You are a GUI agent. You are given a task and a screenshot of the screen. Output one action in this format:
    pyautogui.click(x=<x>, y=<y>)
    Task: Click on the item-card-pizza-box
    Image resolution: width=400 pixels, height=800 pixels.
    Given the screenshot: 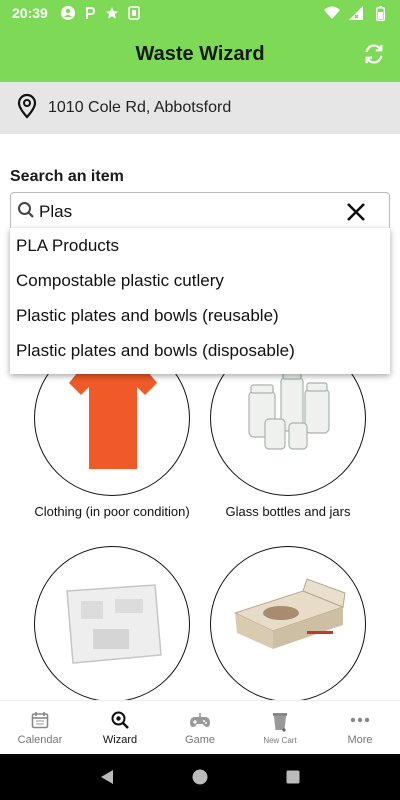 What is the action you would take?
    pyautogui.click(x=288, y=628)
    